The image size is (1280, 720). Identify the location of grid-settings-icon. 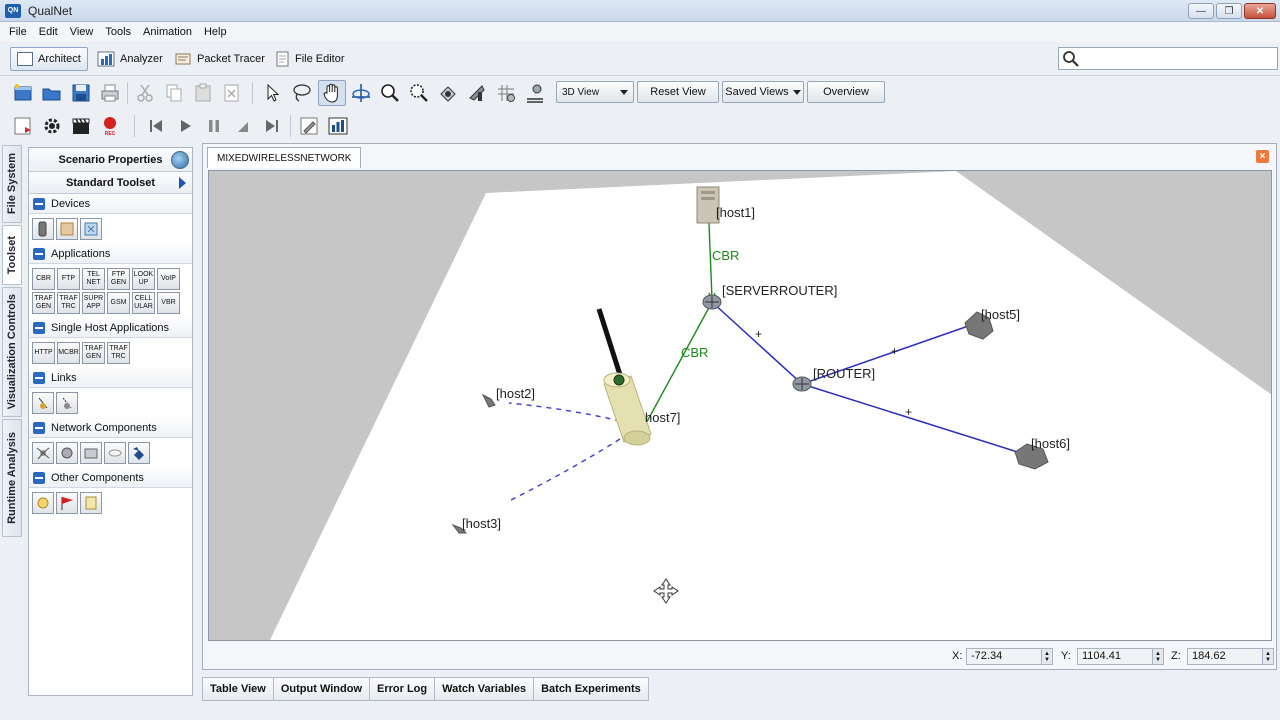
(506, 93).